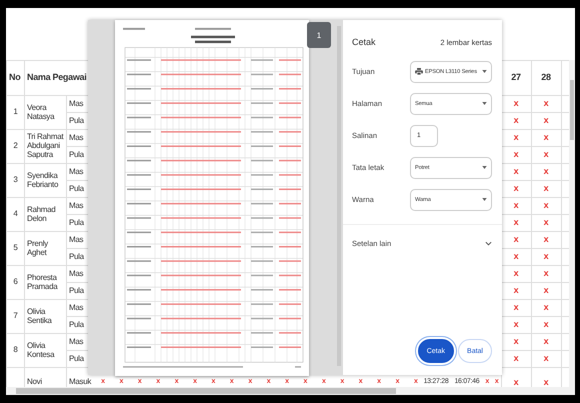 This screenshot has width=580, height=403. Describe the element at coordinates (37, 247) in the screenshot. I see `employee-name: Prenly Aghet` at that location.